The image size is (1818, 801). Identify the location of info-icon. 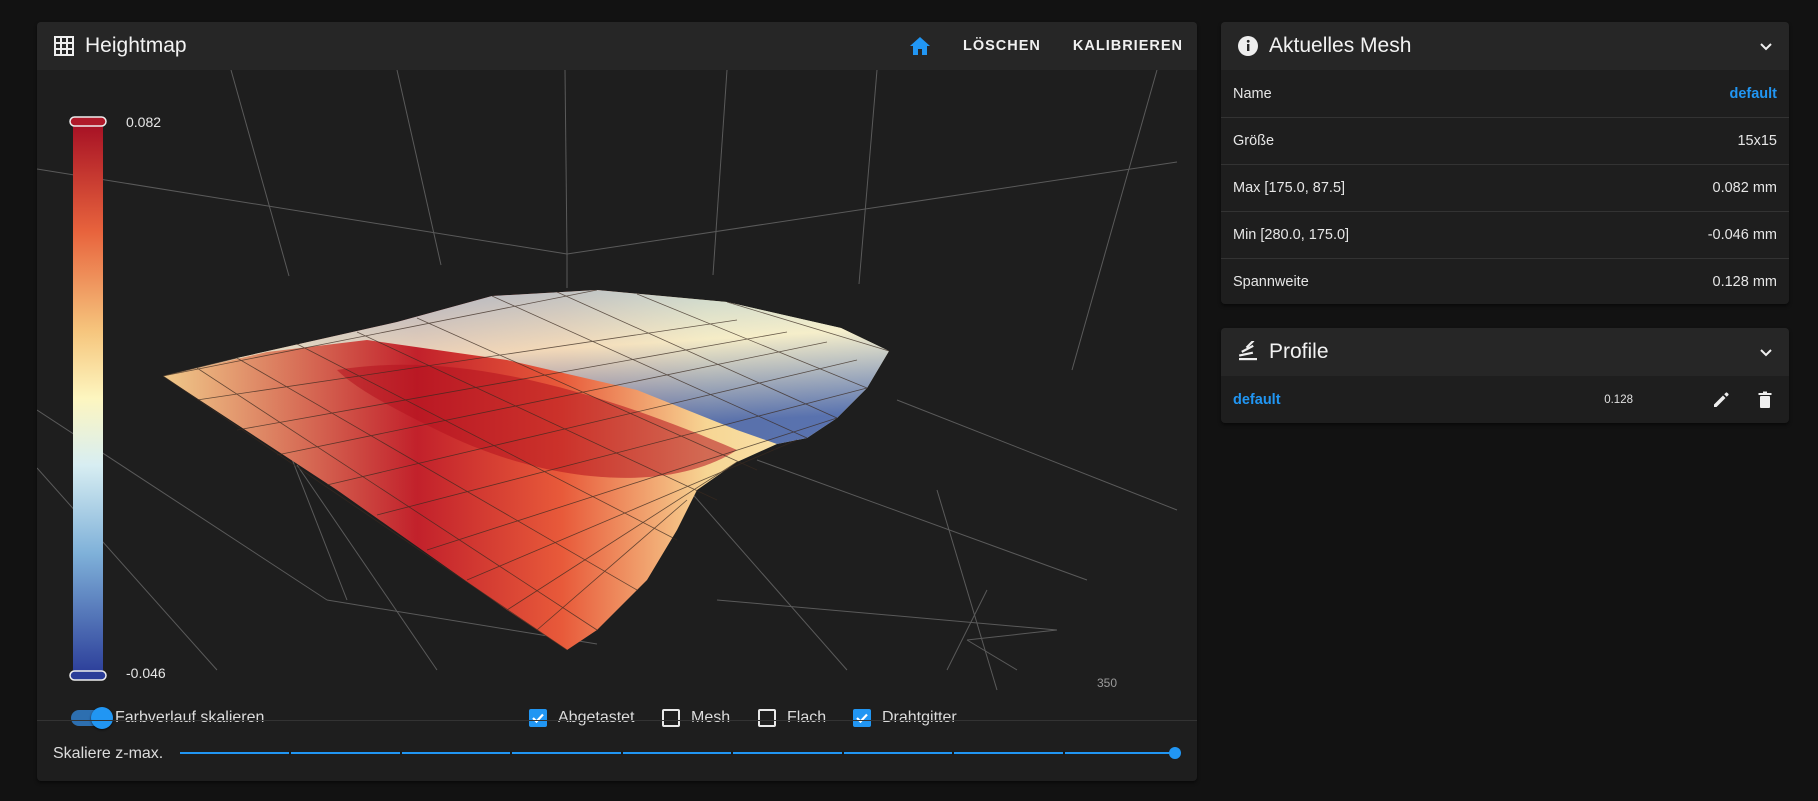
(1248, 46).